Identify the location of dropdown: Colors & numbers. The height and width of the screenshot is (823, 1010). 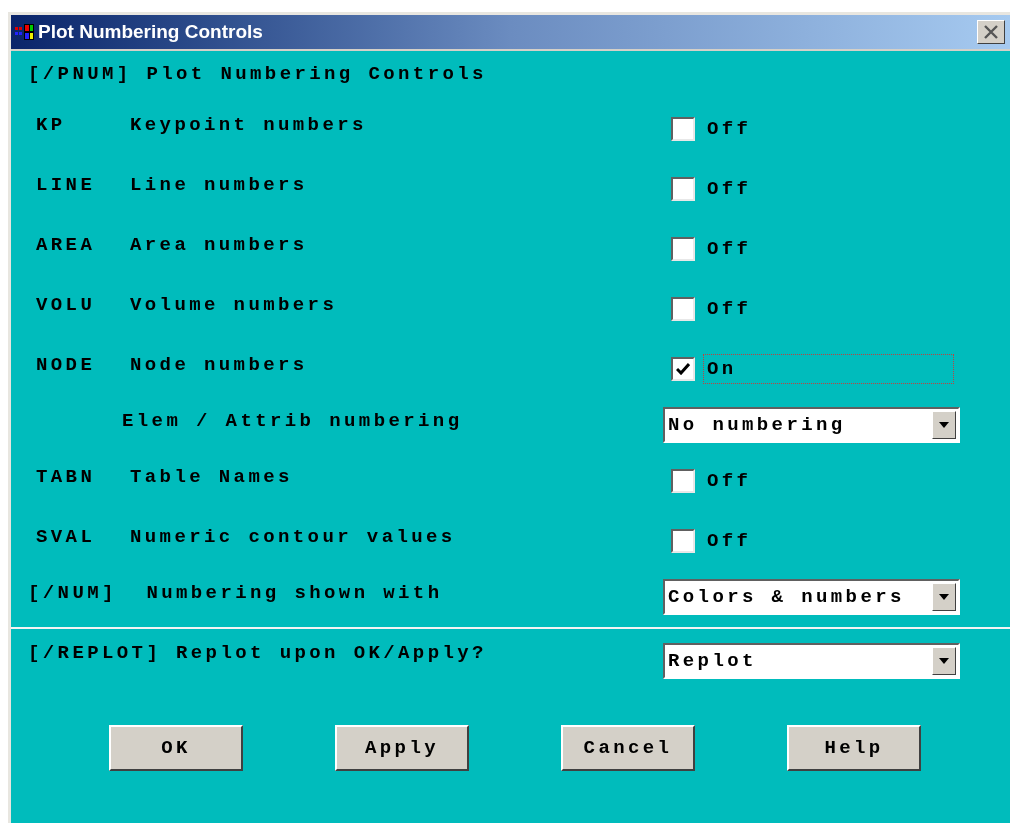
(811, 597).